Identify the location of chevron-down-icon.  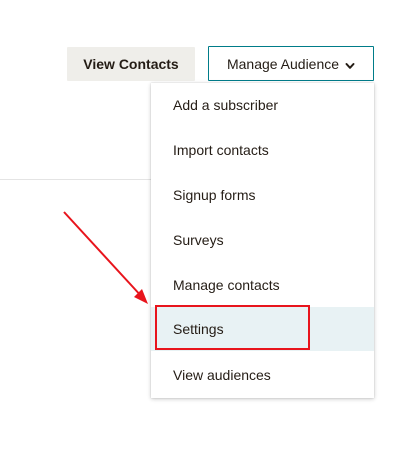
(350, 63).